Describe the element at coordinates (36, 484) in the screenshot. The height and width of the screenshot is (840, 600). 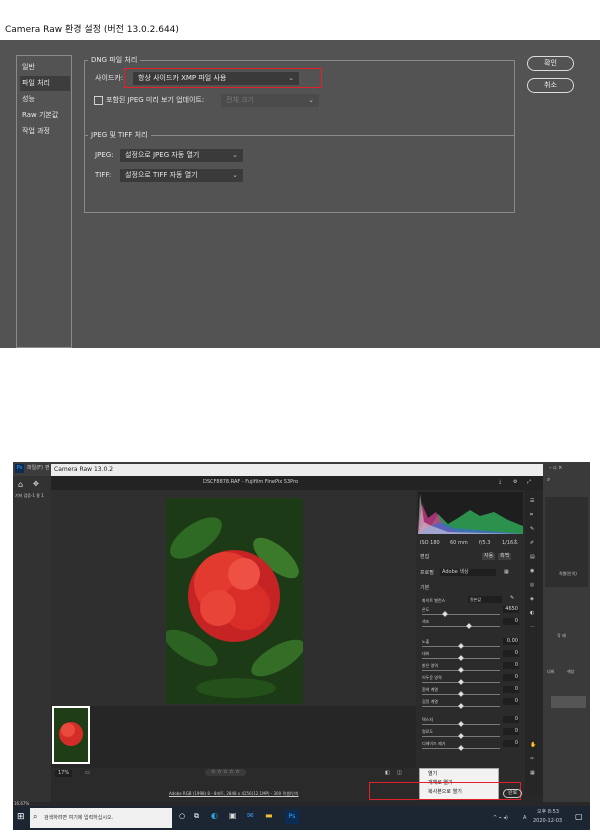
I see `move-tool-icon: ✥` at that location.